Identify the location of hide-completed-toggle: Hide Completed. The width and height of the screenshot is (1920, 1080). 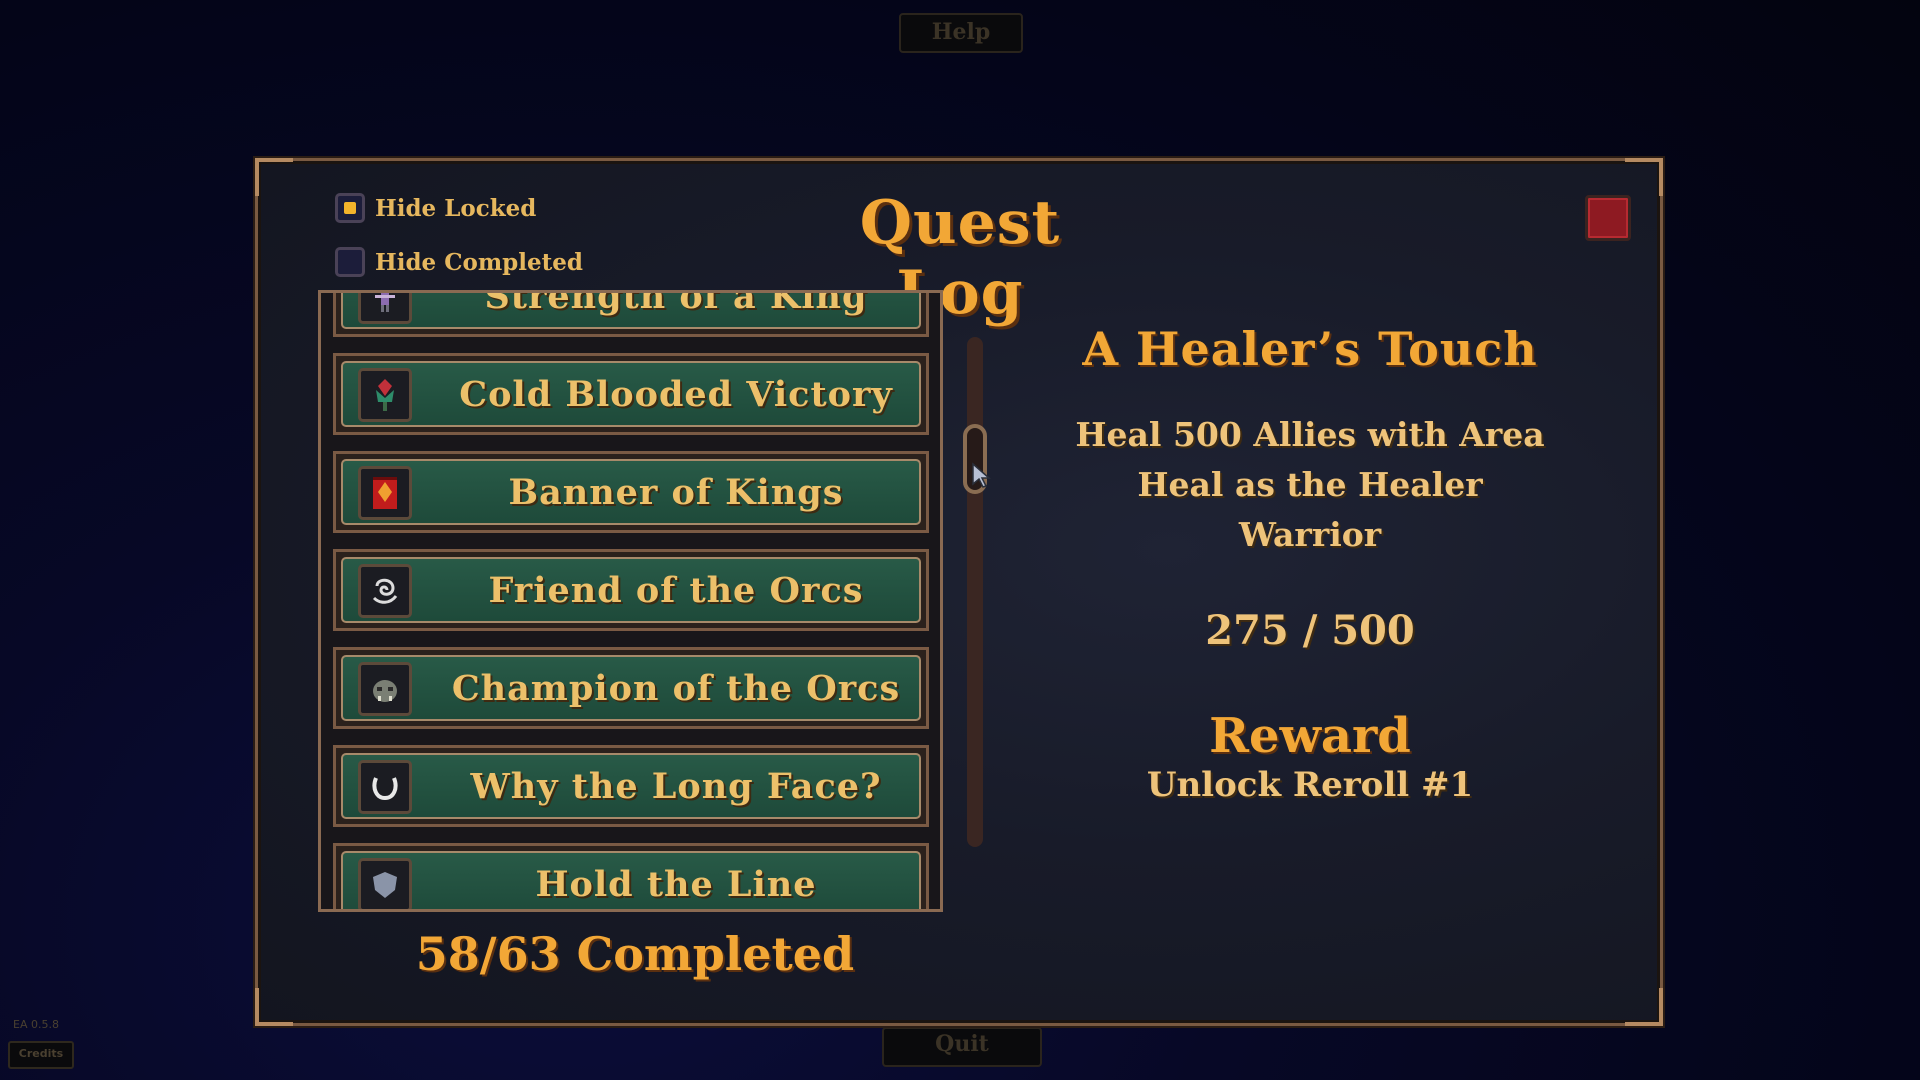
(459, 262).